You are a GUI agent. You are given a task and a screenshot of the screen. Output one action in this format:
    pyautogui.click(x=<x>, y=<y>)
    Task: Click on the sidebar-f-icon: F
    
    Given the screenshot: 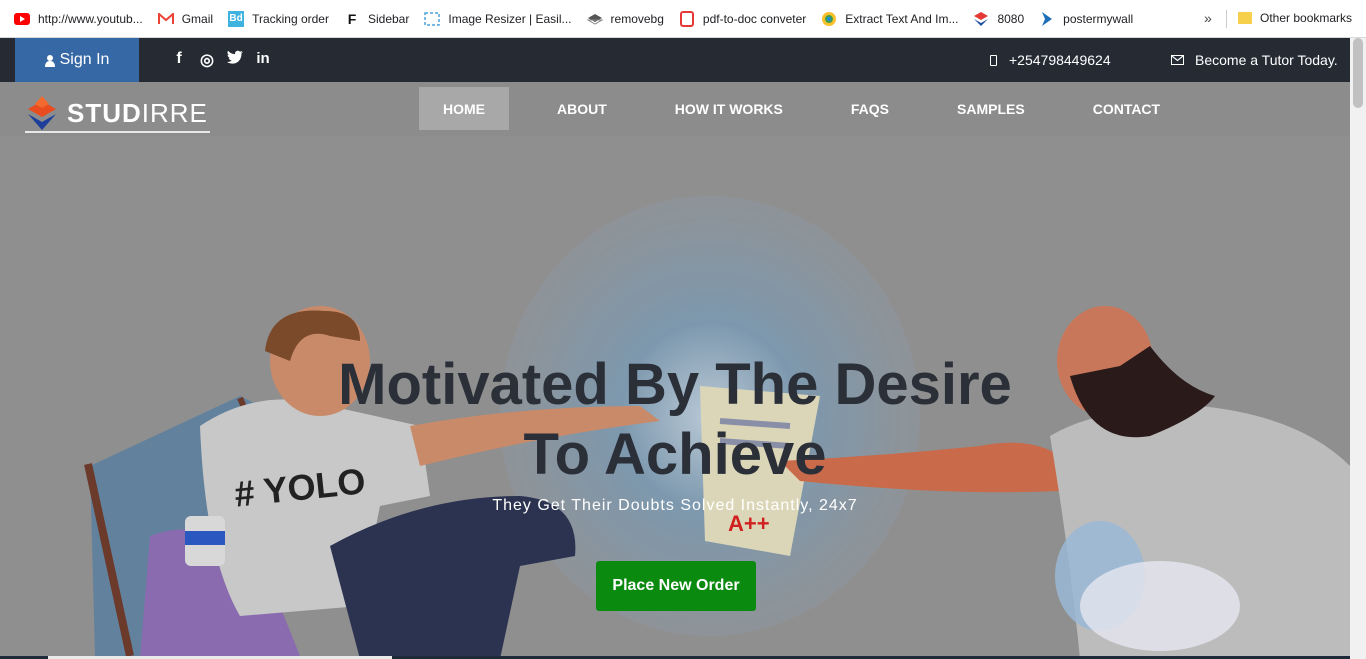 What is the action you would take?
    pyautogui.click(x=352, y=18)
    